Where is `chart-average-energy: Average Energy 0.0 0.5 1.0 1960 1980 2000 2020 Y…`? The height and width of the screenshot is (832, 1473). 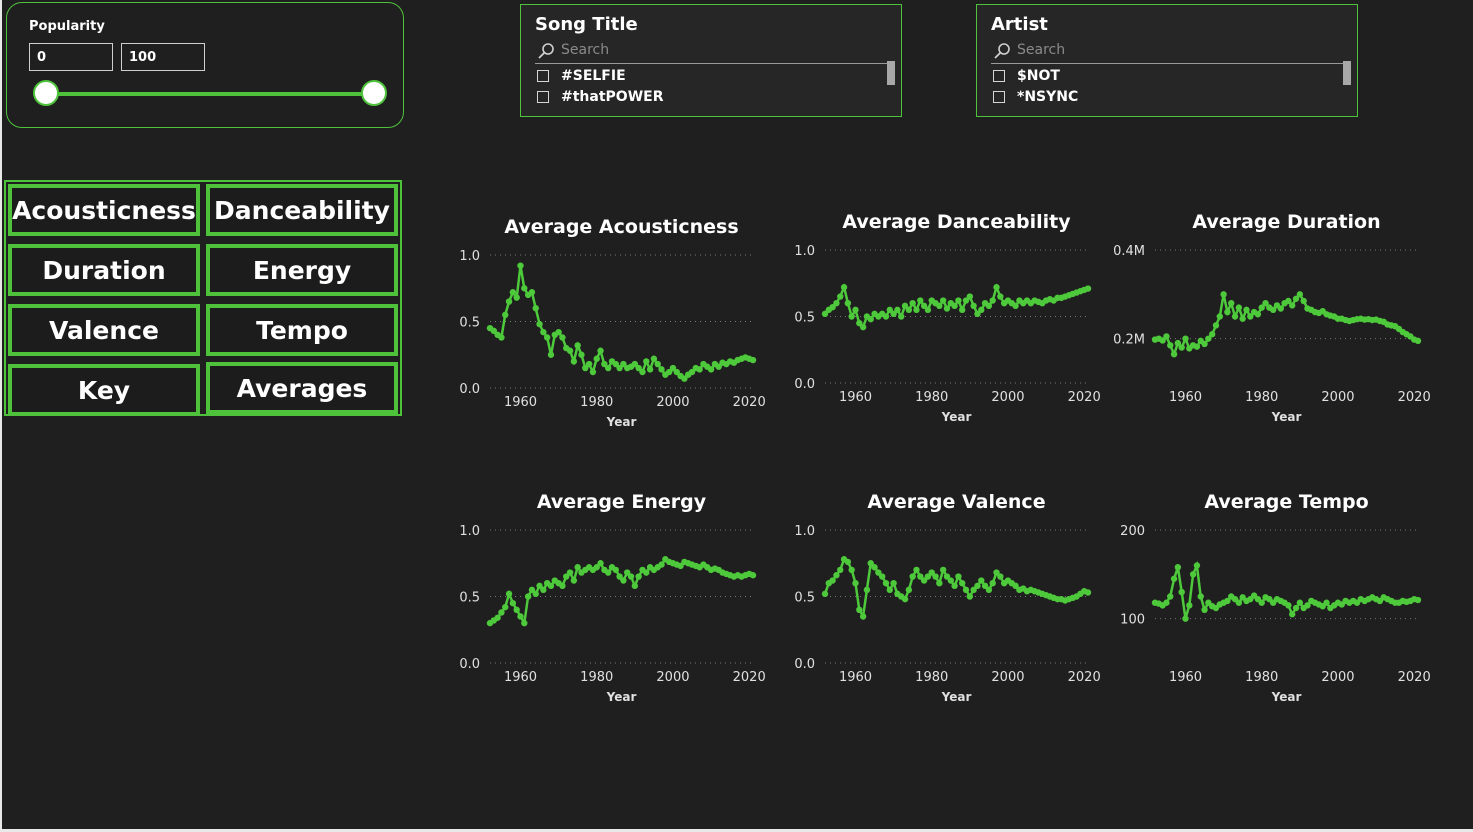
chart-average-energy: Average Energy 0.0 0.5 1.0 1960 1980 2000 2020 Y… is located at coordinates (606, 599).